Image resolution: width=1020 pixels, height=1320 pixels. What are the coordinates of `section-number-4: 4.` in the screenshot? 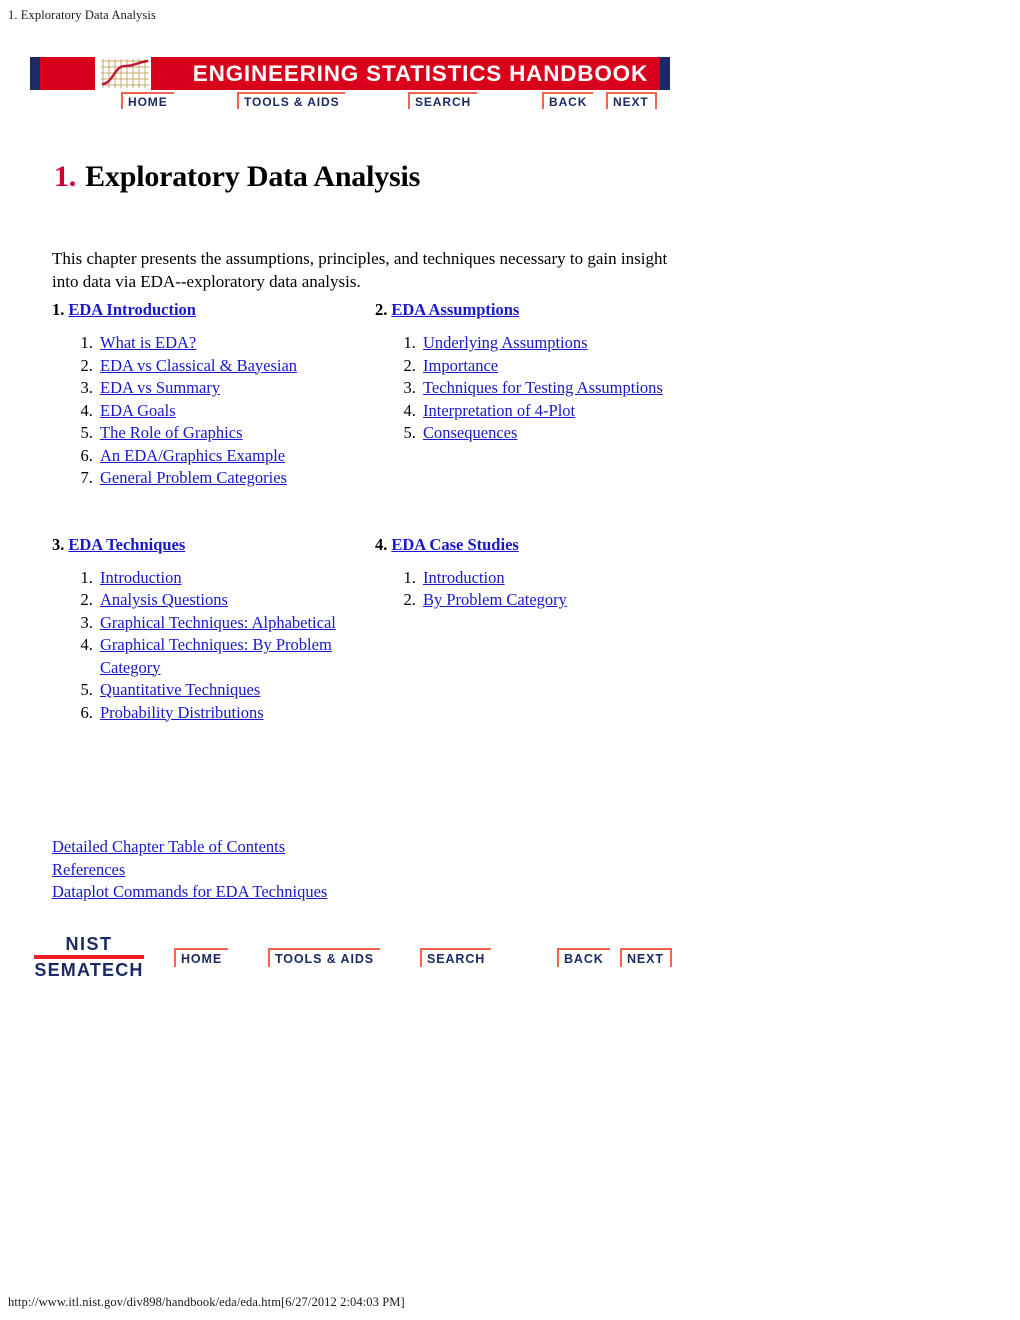 It's located at (381, 544).